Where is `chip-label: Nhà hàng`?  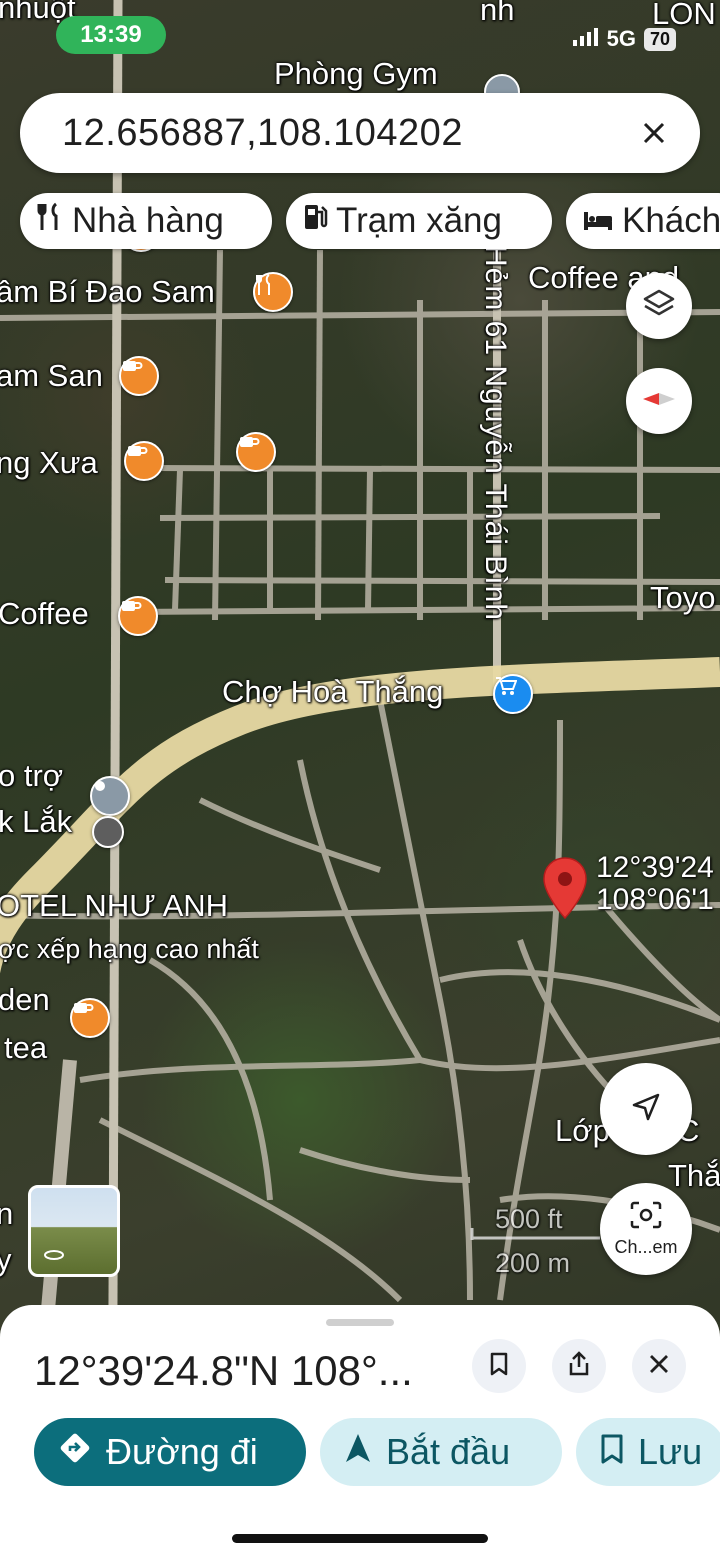
chip-label: Nhà hàng is located at coordinates (148, 220).